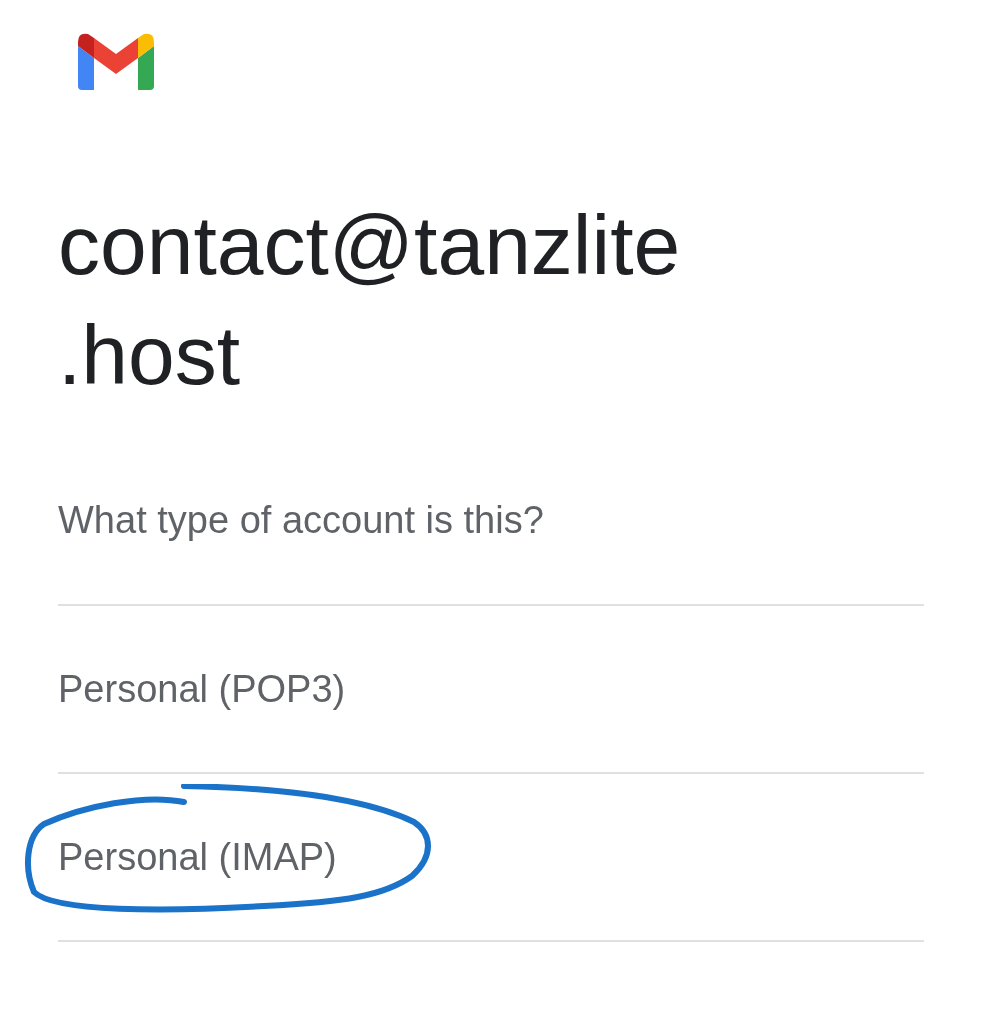 The height and width of the screenshot is (1024, 982). Describe the element at coordinates (491, 551) in the screenshot. I see `account-type-question: What type of account is this?` at that location.